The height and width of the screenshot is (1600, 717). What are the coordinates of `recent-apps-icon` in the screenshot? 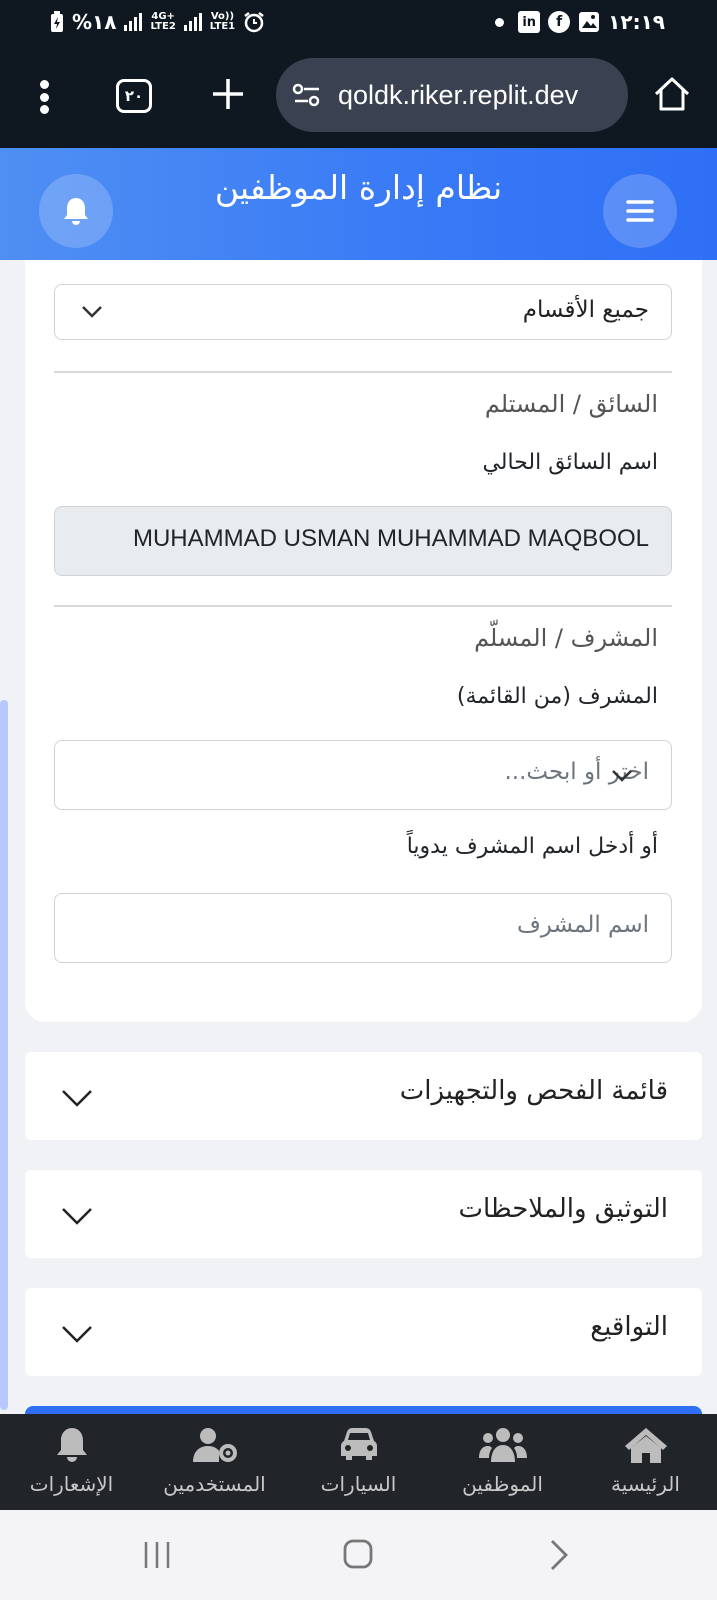 It's located at (157, 1555).